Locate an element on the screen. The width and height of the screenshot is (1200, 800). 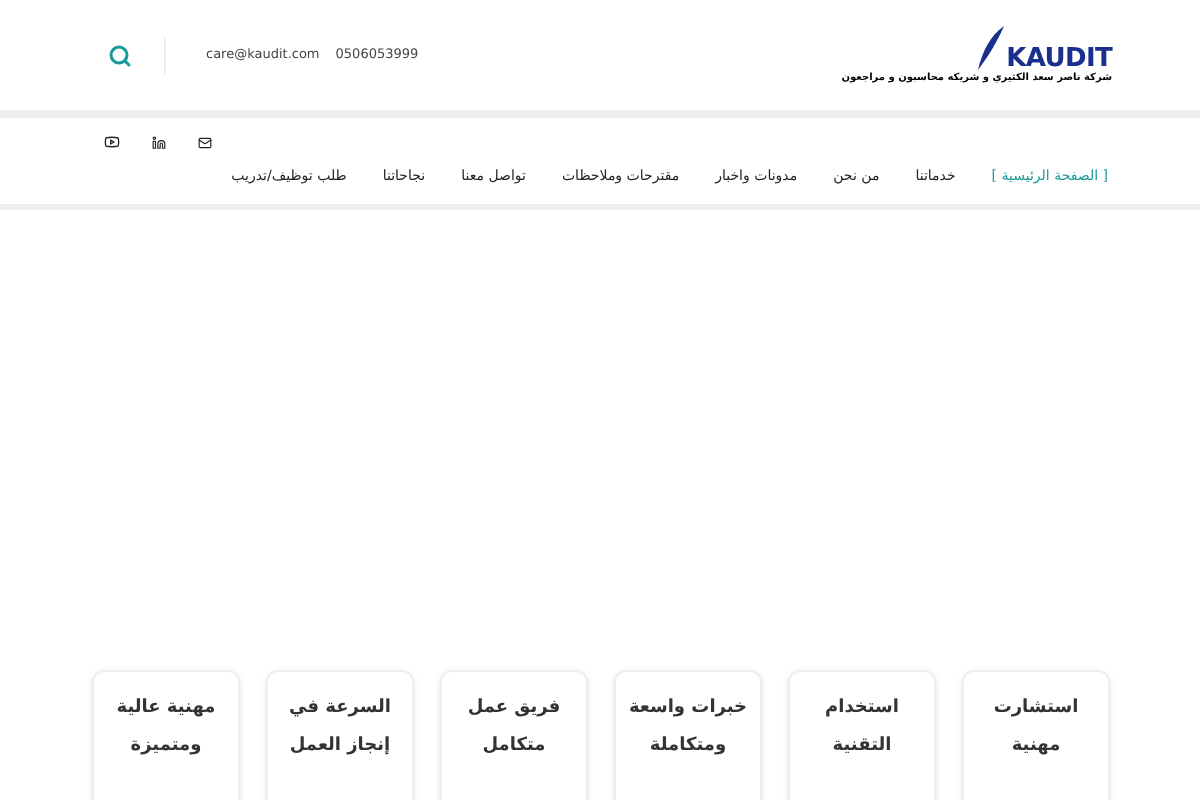
feature-text: استشارت is located at coordinates (1036, 709).